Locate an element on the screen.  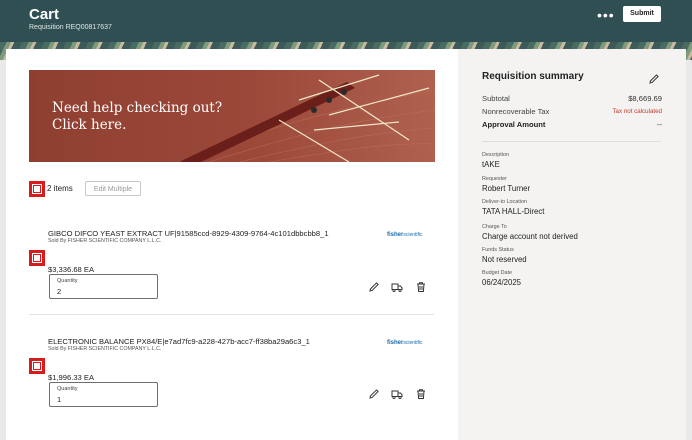
description-value: tAKE is located at coordinates (491, 164).